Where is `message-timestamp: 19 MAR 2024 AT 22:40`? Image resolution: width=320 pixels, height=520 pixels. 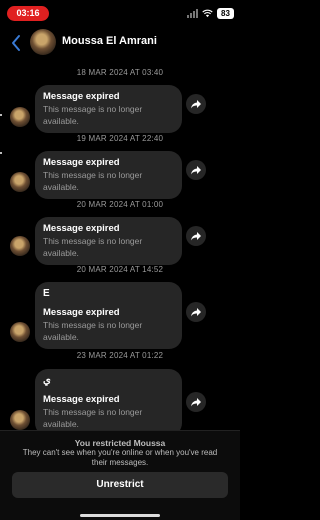
message-timestamp: 19 MAR 2024 AT 22:40 is located at coordinates (120, 138).